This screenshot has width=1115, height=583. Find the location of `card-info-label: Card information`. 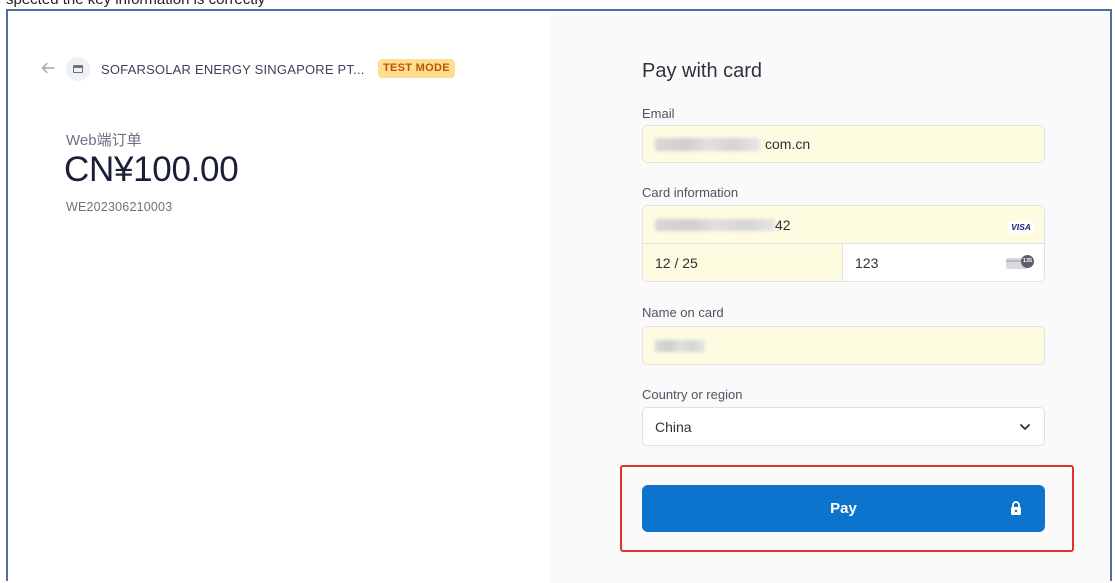

card-info-label: Card information is located at coordinates (690, 192).